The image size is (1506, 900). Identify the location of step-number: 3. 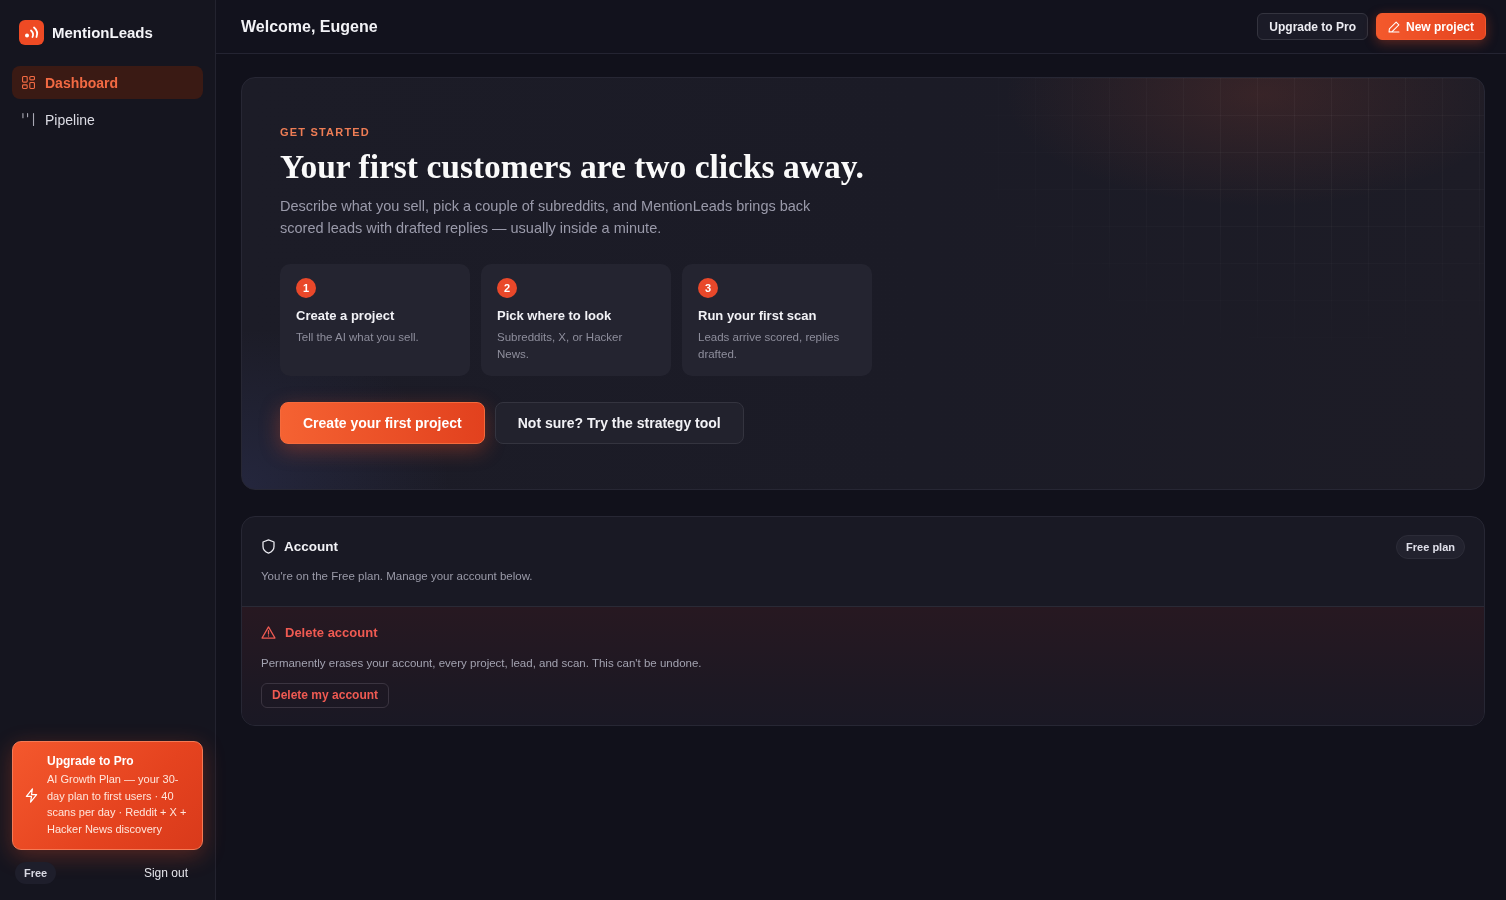
(708, 287).